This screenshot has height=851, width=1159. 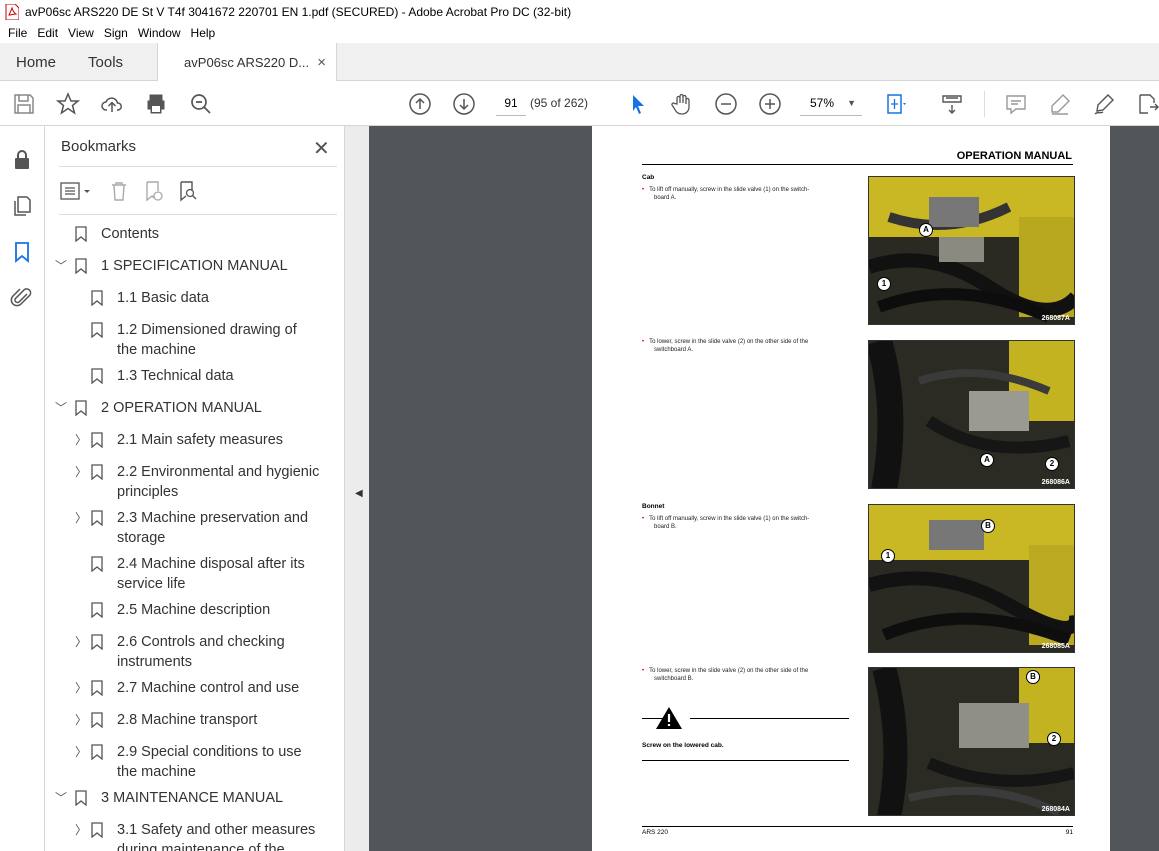 I want to click on new-bookmark-icon, so click(x=153, y=191).